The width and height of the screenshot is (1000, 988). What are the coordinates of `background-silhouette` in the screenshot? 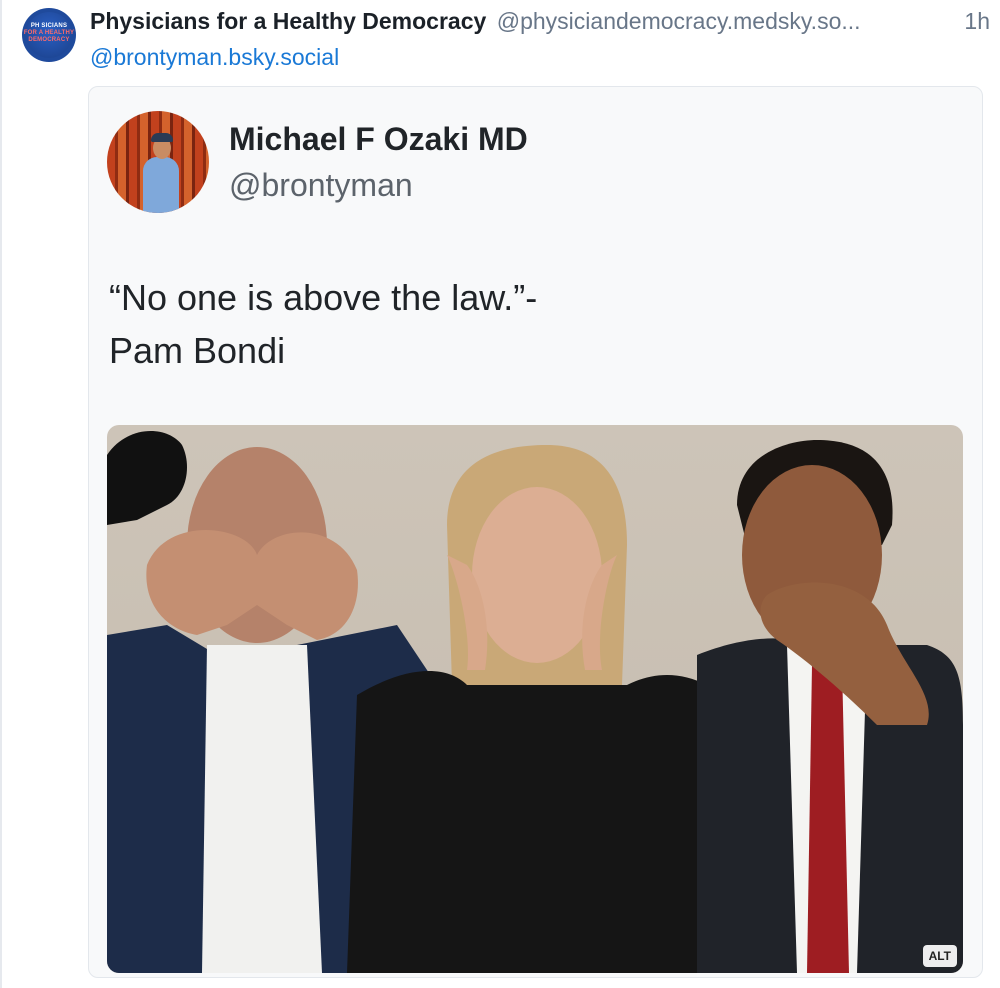 It's located at (147, 478).